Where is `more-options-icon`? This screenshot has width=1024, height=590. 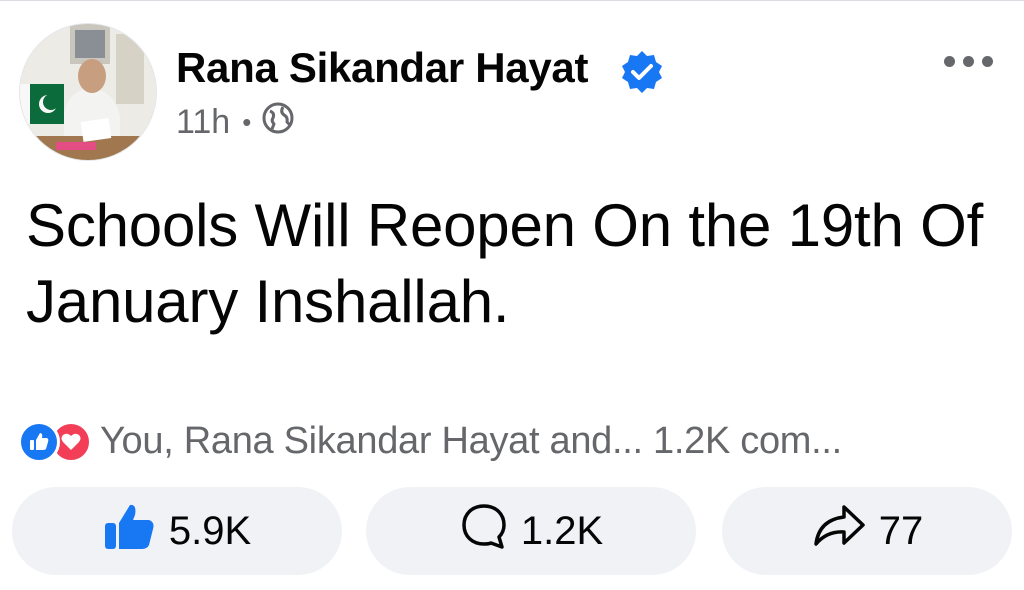 more-options-icon is located at coordinates (968, 61).